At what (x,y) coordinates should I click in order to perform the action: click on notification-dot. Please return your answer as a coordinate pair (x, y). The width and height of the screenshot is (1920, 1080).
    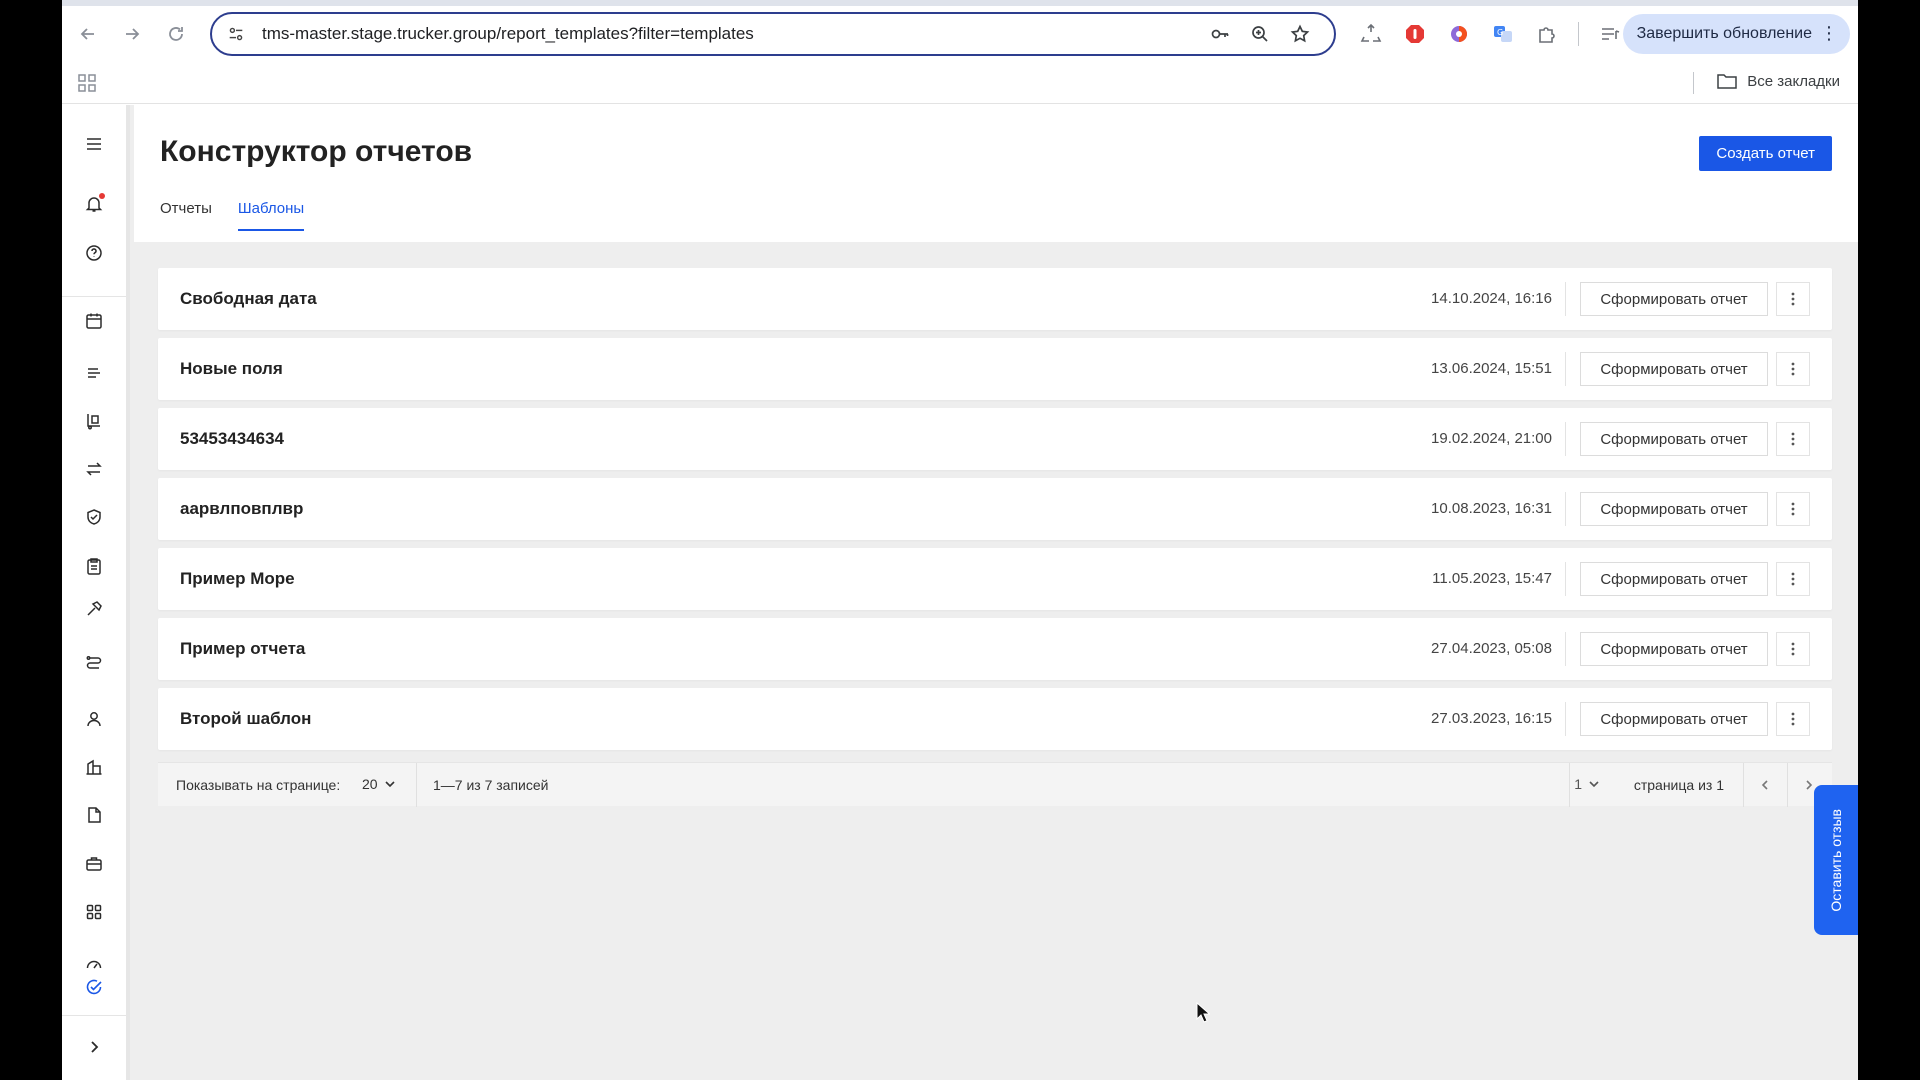
    Looking at the image, I should click on (102, 196).